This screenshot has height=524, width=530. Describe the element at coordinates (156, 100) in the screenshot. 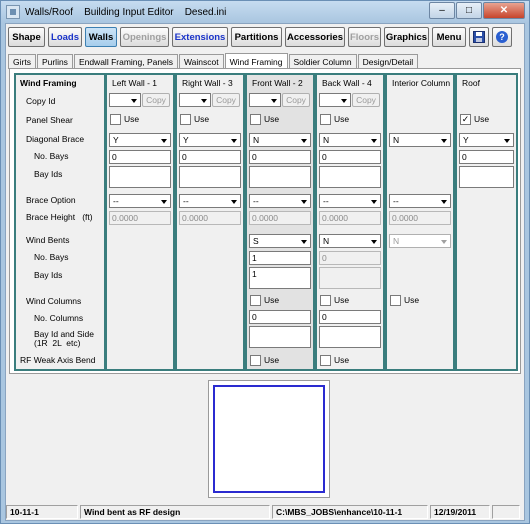

I see `left-copy-button: Copy` at that location.